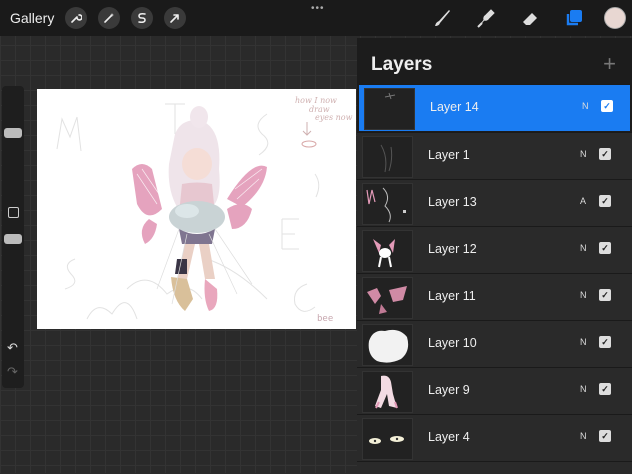 Image resolution: width=632 pixels, height=474 pixels. I want to click on brush-icon, so click(442, 18).